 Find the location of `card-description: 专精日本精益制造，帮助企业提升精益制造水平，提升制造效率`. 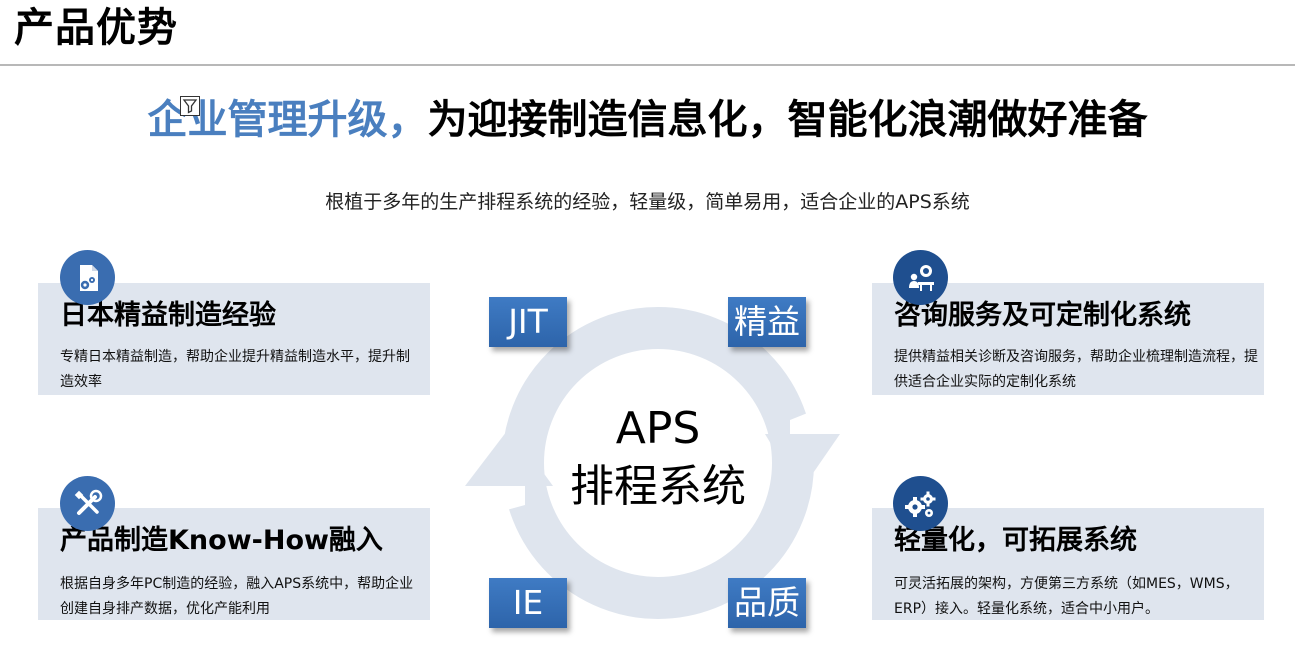

card-description: 专精日本精益制造，帮助企业提升精益制造水平，提升制造效率 is located at coordinates (235, 369).